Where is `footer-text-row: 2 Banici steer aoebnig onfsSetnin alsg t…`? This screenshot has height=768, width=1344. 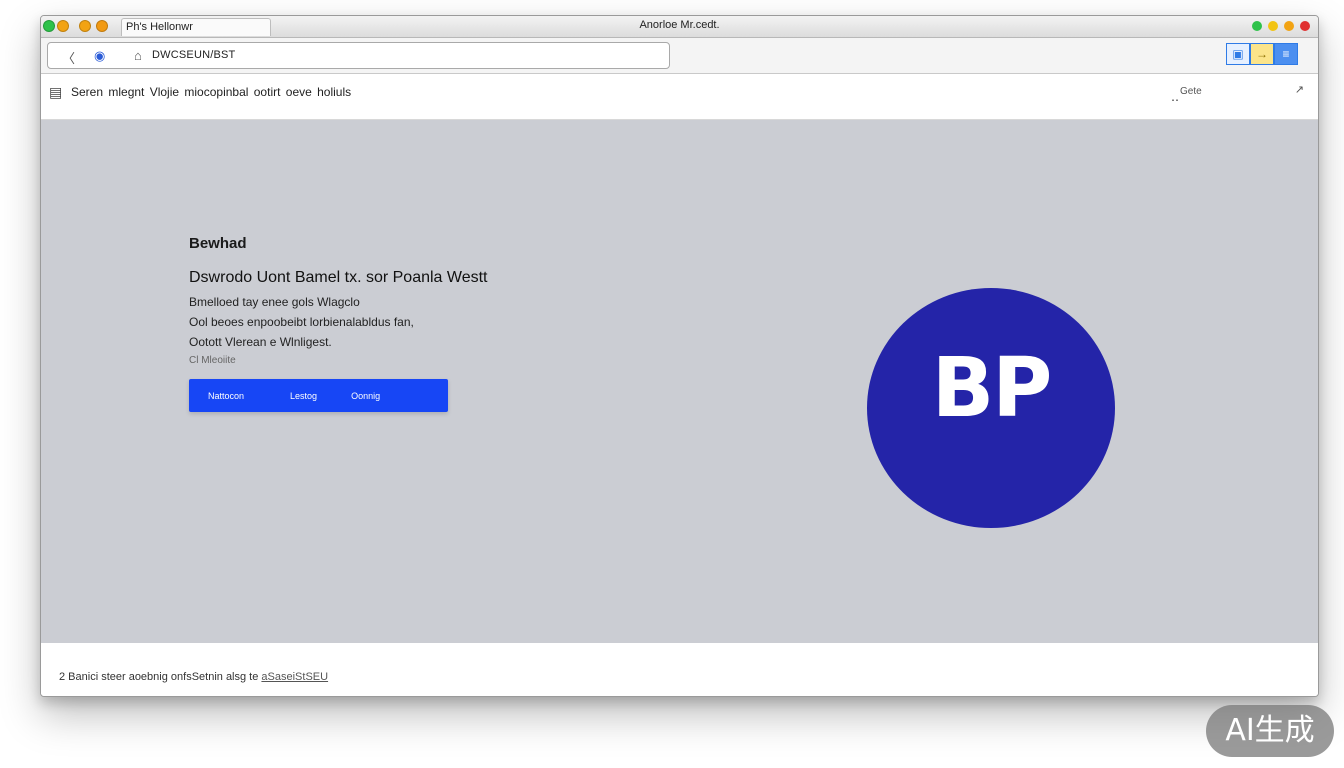
footer-text-row: 2 Banici steer aoebnig onfsSetnin alsg t… is located at coordinates (193, 677).